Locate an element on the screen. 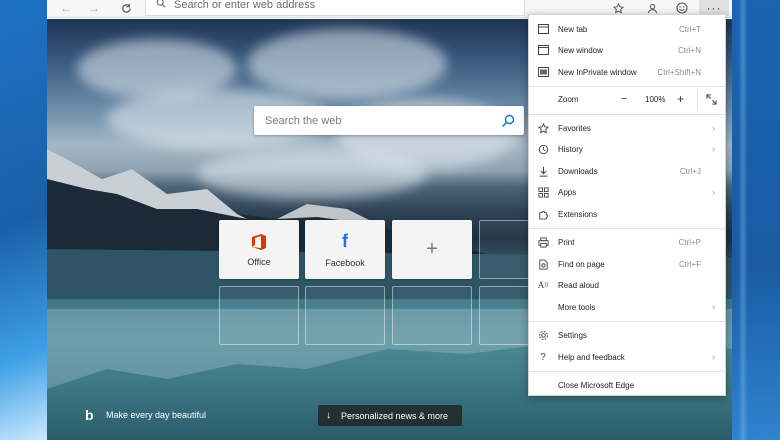  menu-item-close-edge: Close Microsoft Edge is located at coordinates (627, 385).